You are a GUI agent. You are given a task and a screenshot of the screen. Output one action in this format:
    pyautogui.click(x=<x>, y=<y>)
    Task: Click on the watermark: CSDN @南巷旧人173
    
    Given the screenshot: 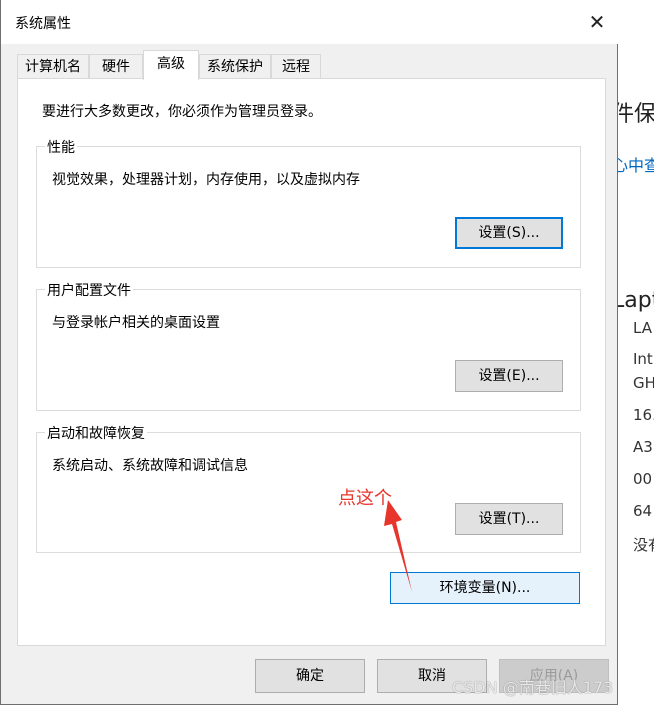 What is the action you would take?
    pyautogui.click(x=533, y=687)
    